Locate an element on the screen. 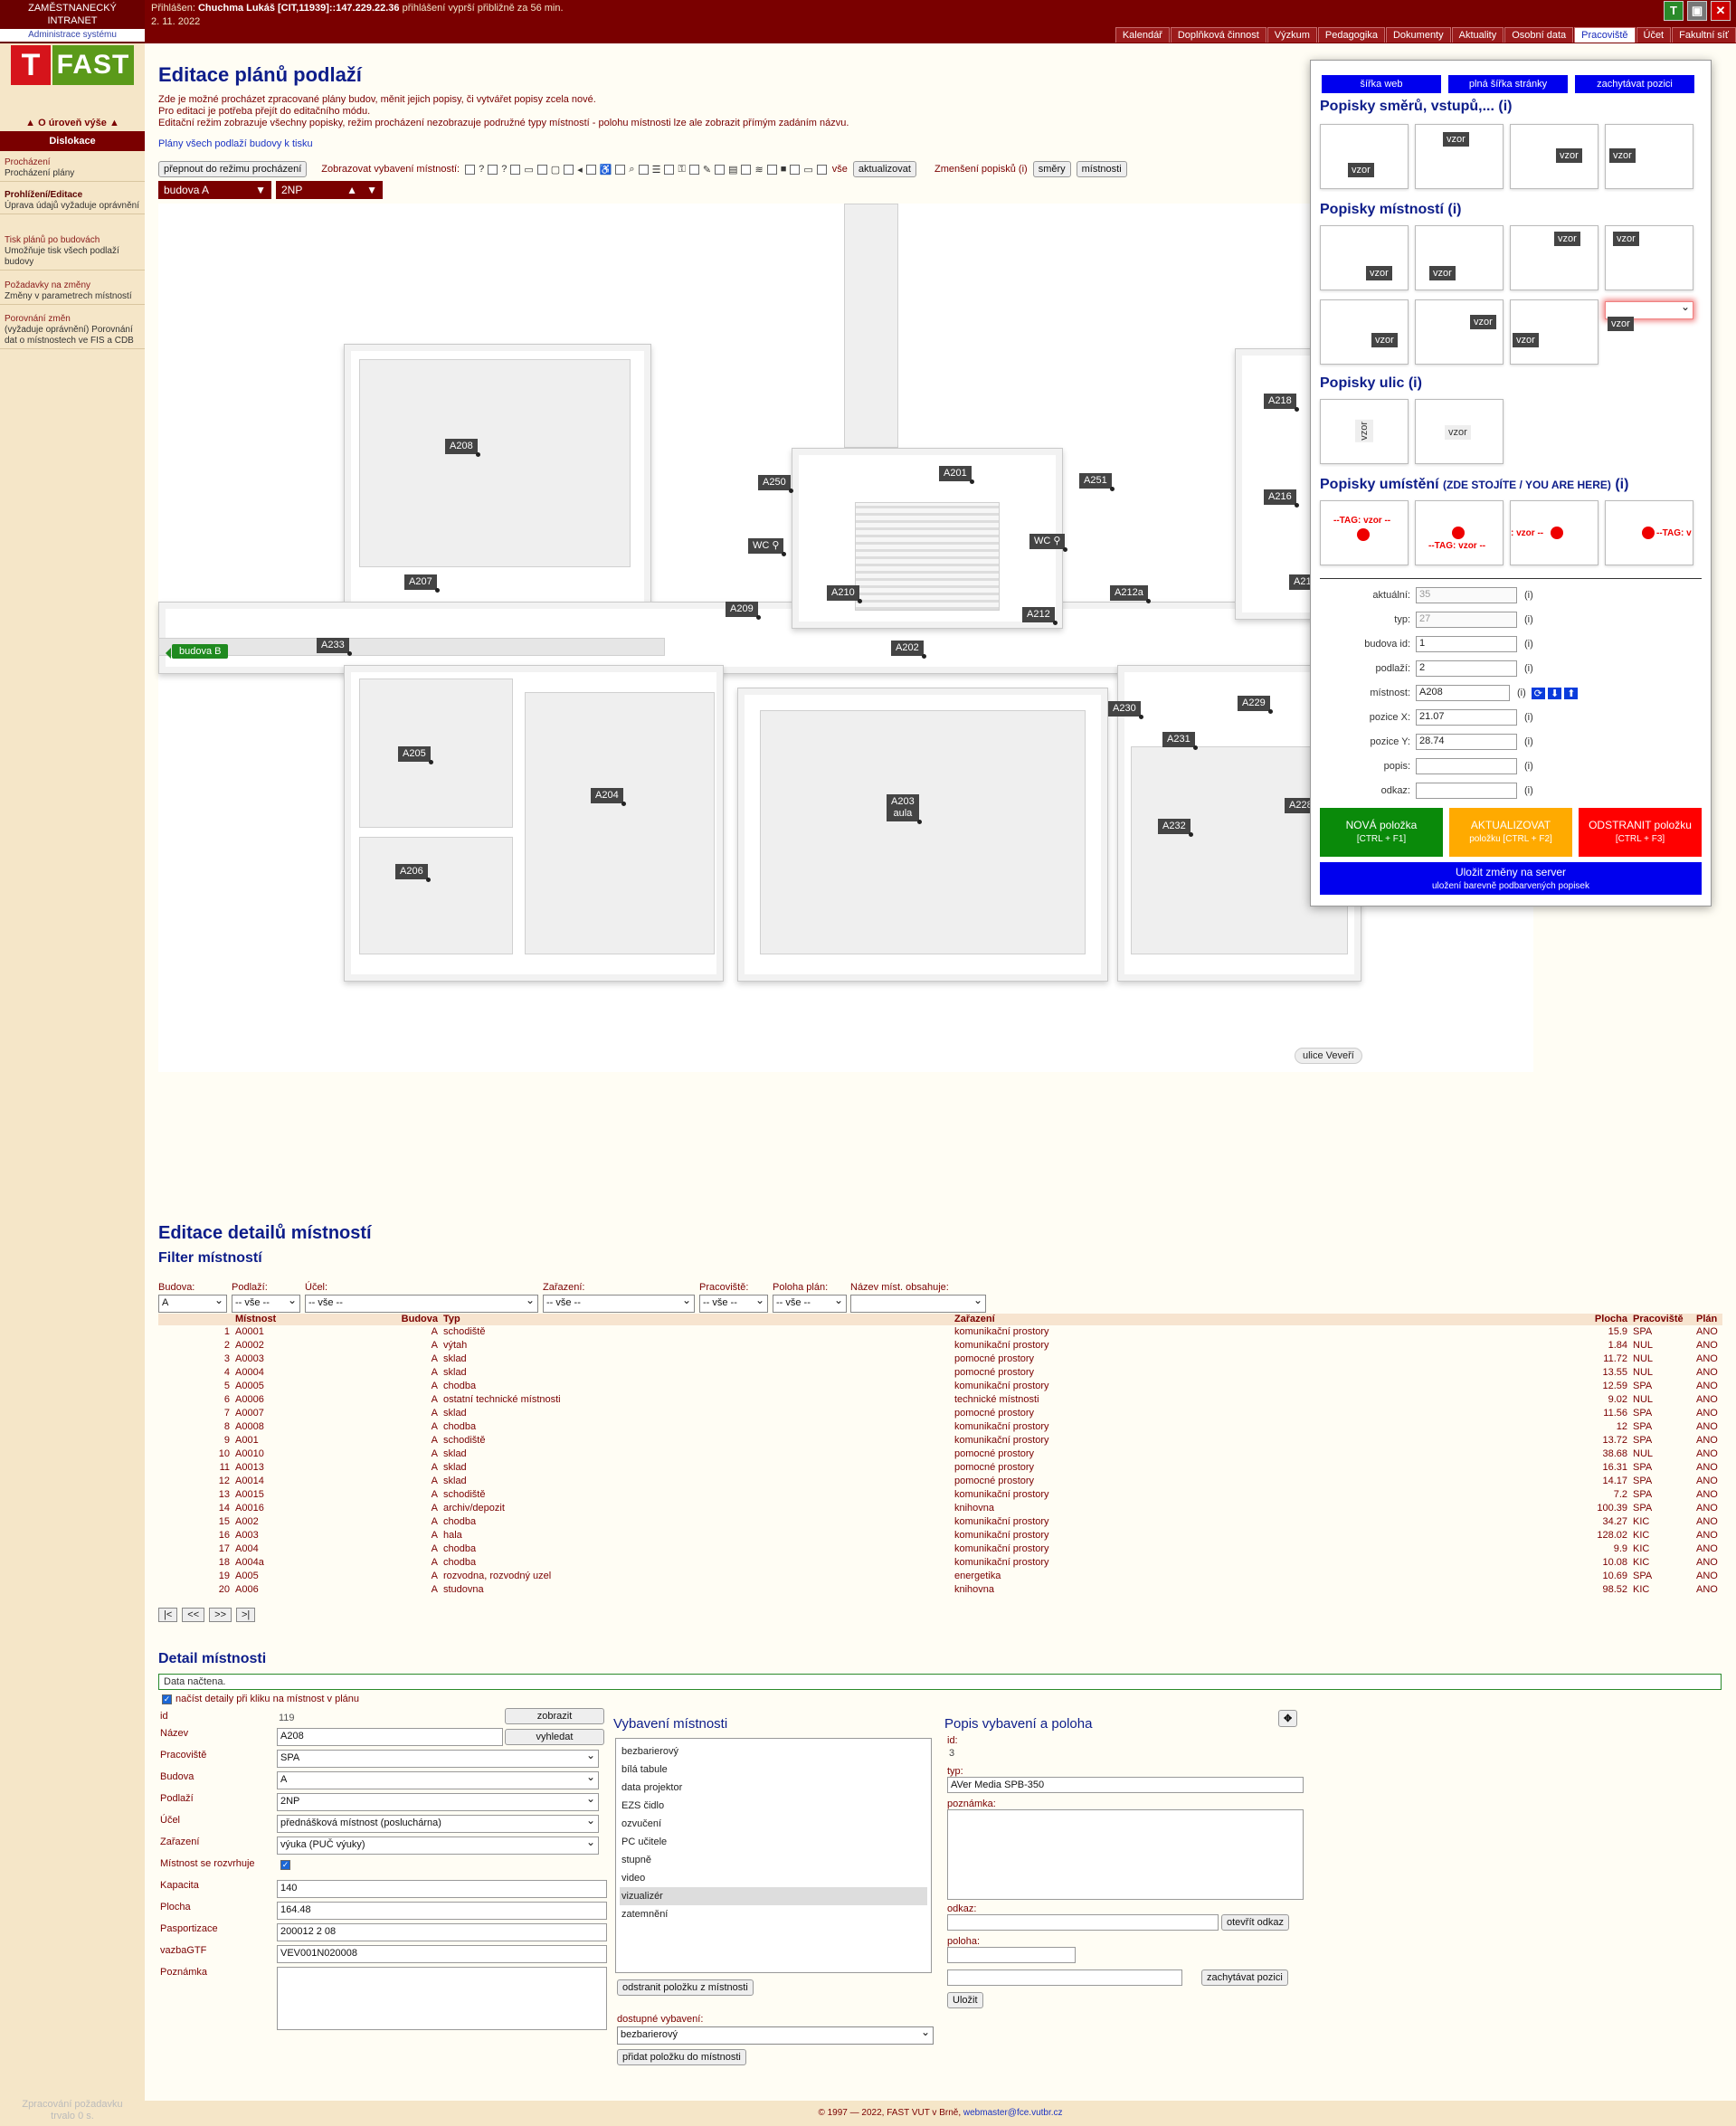 Image resolution: width=1736 pixels, height=2126 pixels. building-b-link: budova B is located at coordinates (197, 651).